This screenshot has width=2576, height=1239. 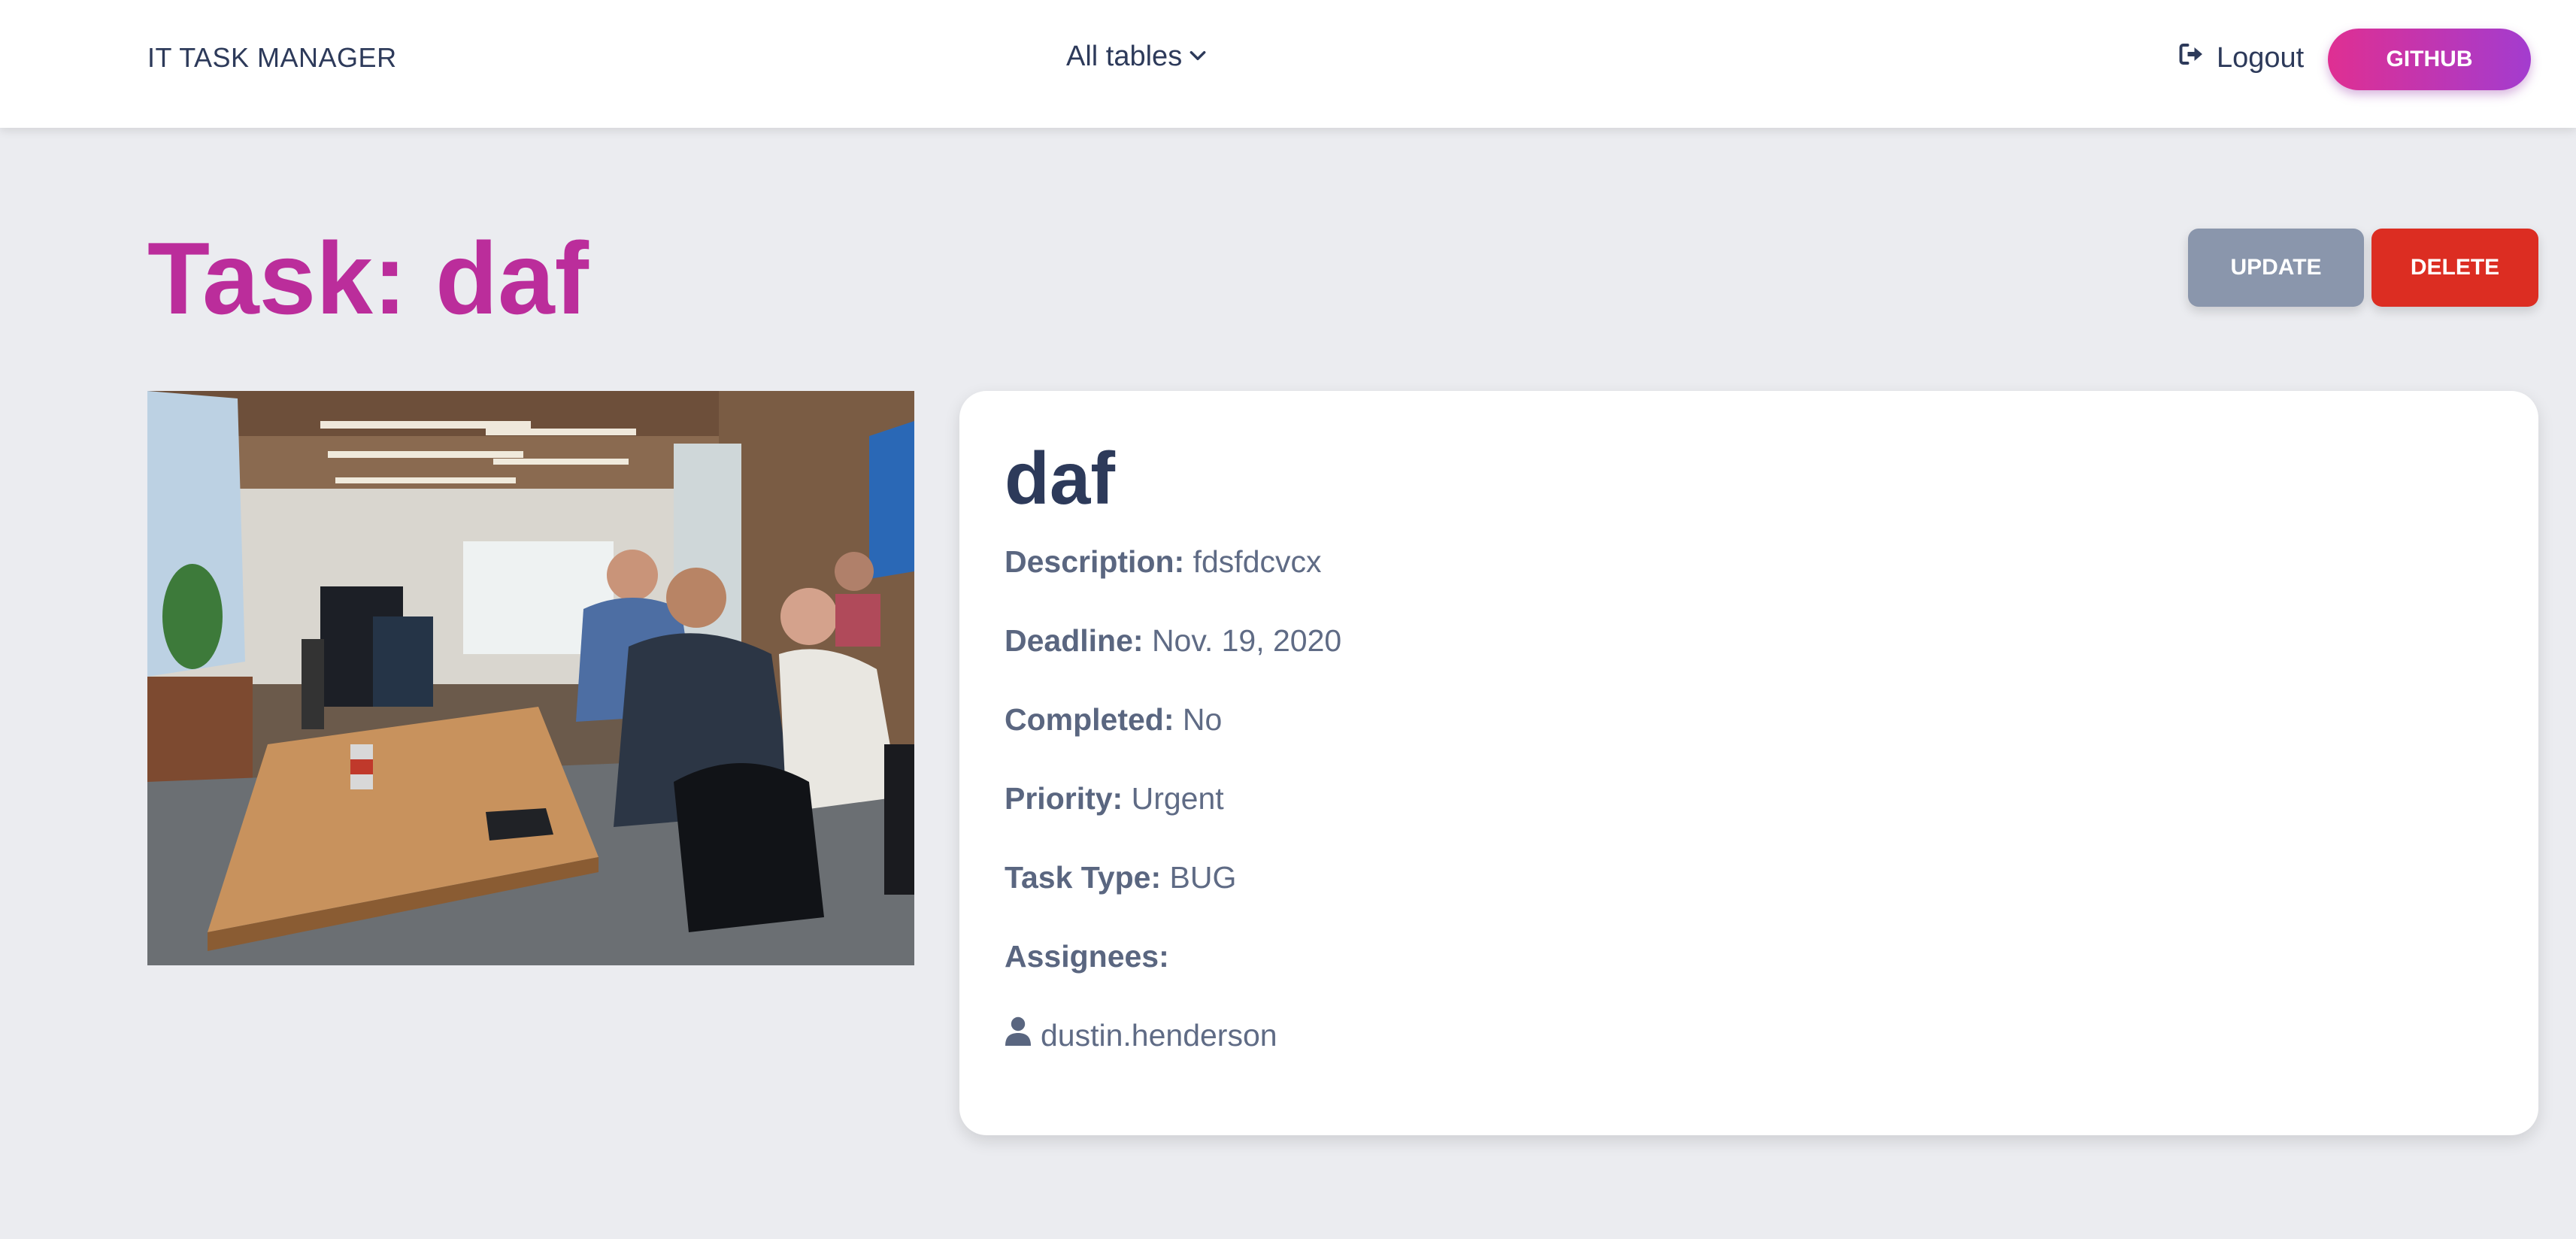 What do you see at coordinates (1202, 719) in the screenshot?
I see `completed-value: No` at bounding box center [1202, 719].